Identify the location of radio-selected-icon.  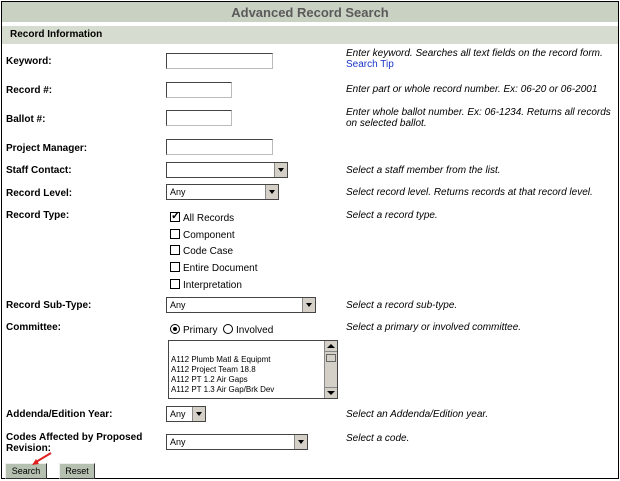
(175, 329).